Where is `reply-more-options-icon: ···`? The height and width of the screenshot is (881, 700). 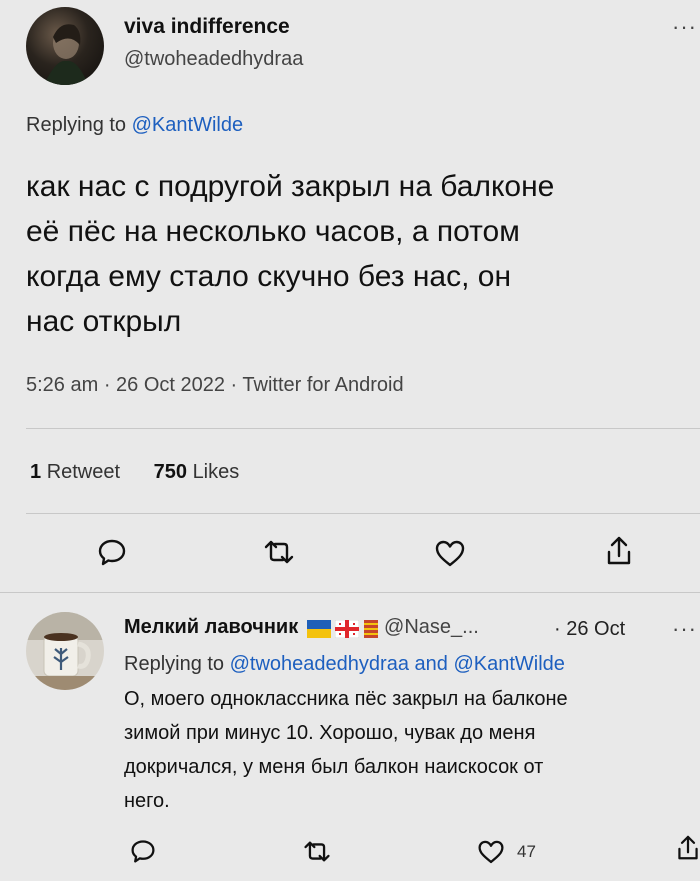
reply-more-options-icon: ··· is located at coordinates (684, 629).